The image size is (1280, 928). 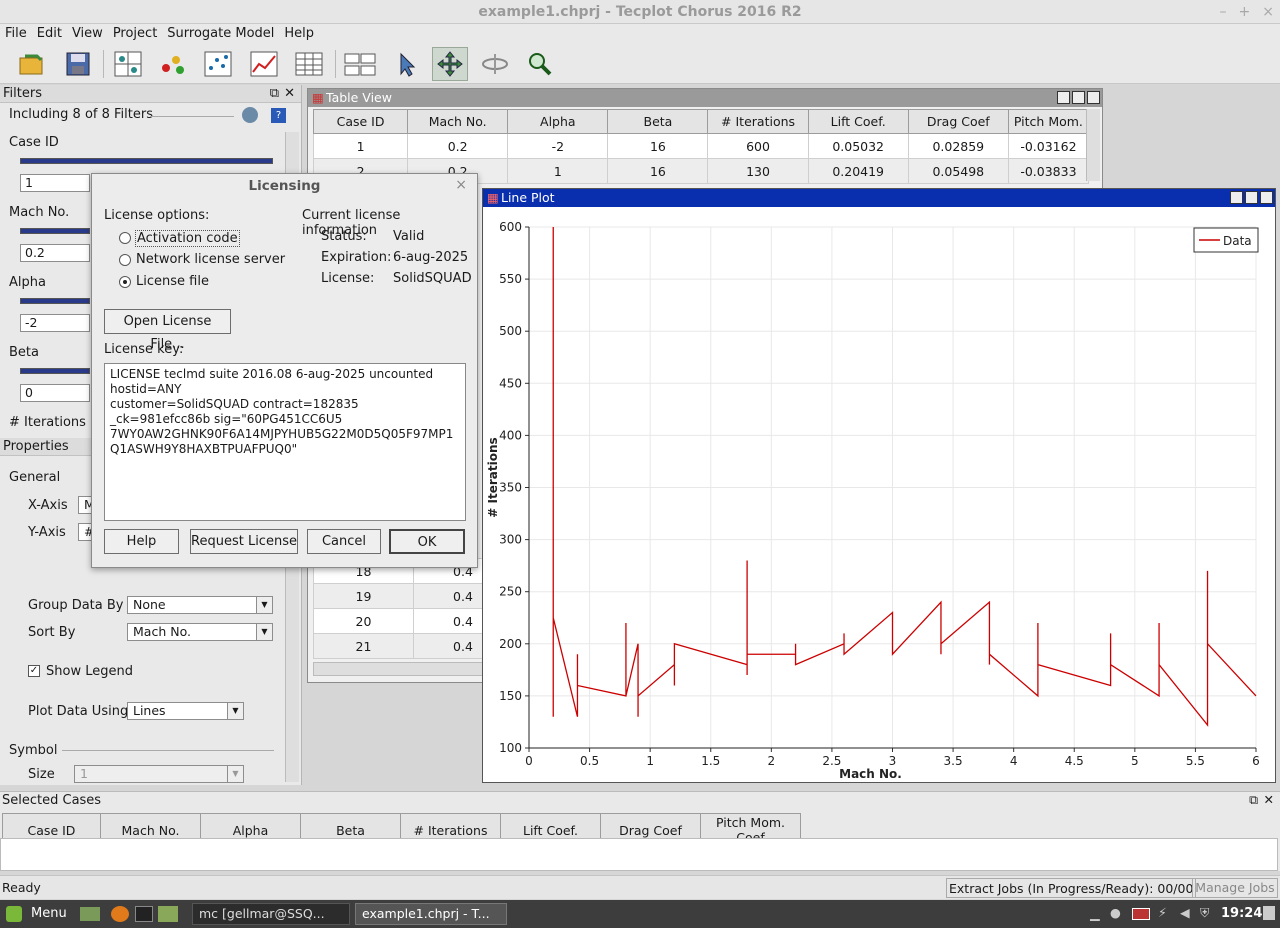 I want to click on col-header: Drag Coef, so click(x=958, y=121).